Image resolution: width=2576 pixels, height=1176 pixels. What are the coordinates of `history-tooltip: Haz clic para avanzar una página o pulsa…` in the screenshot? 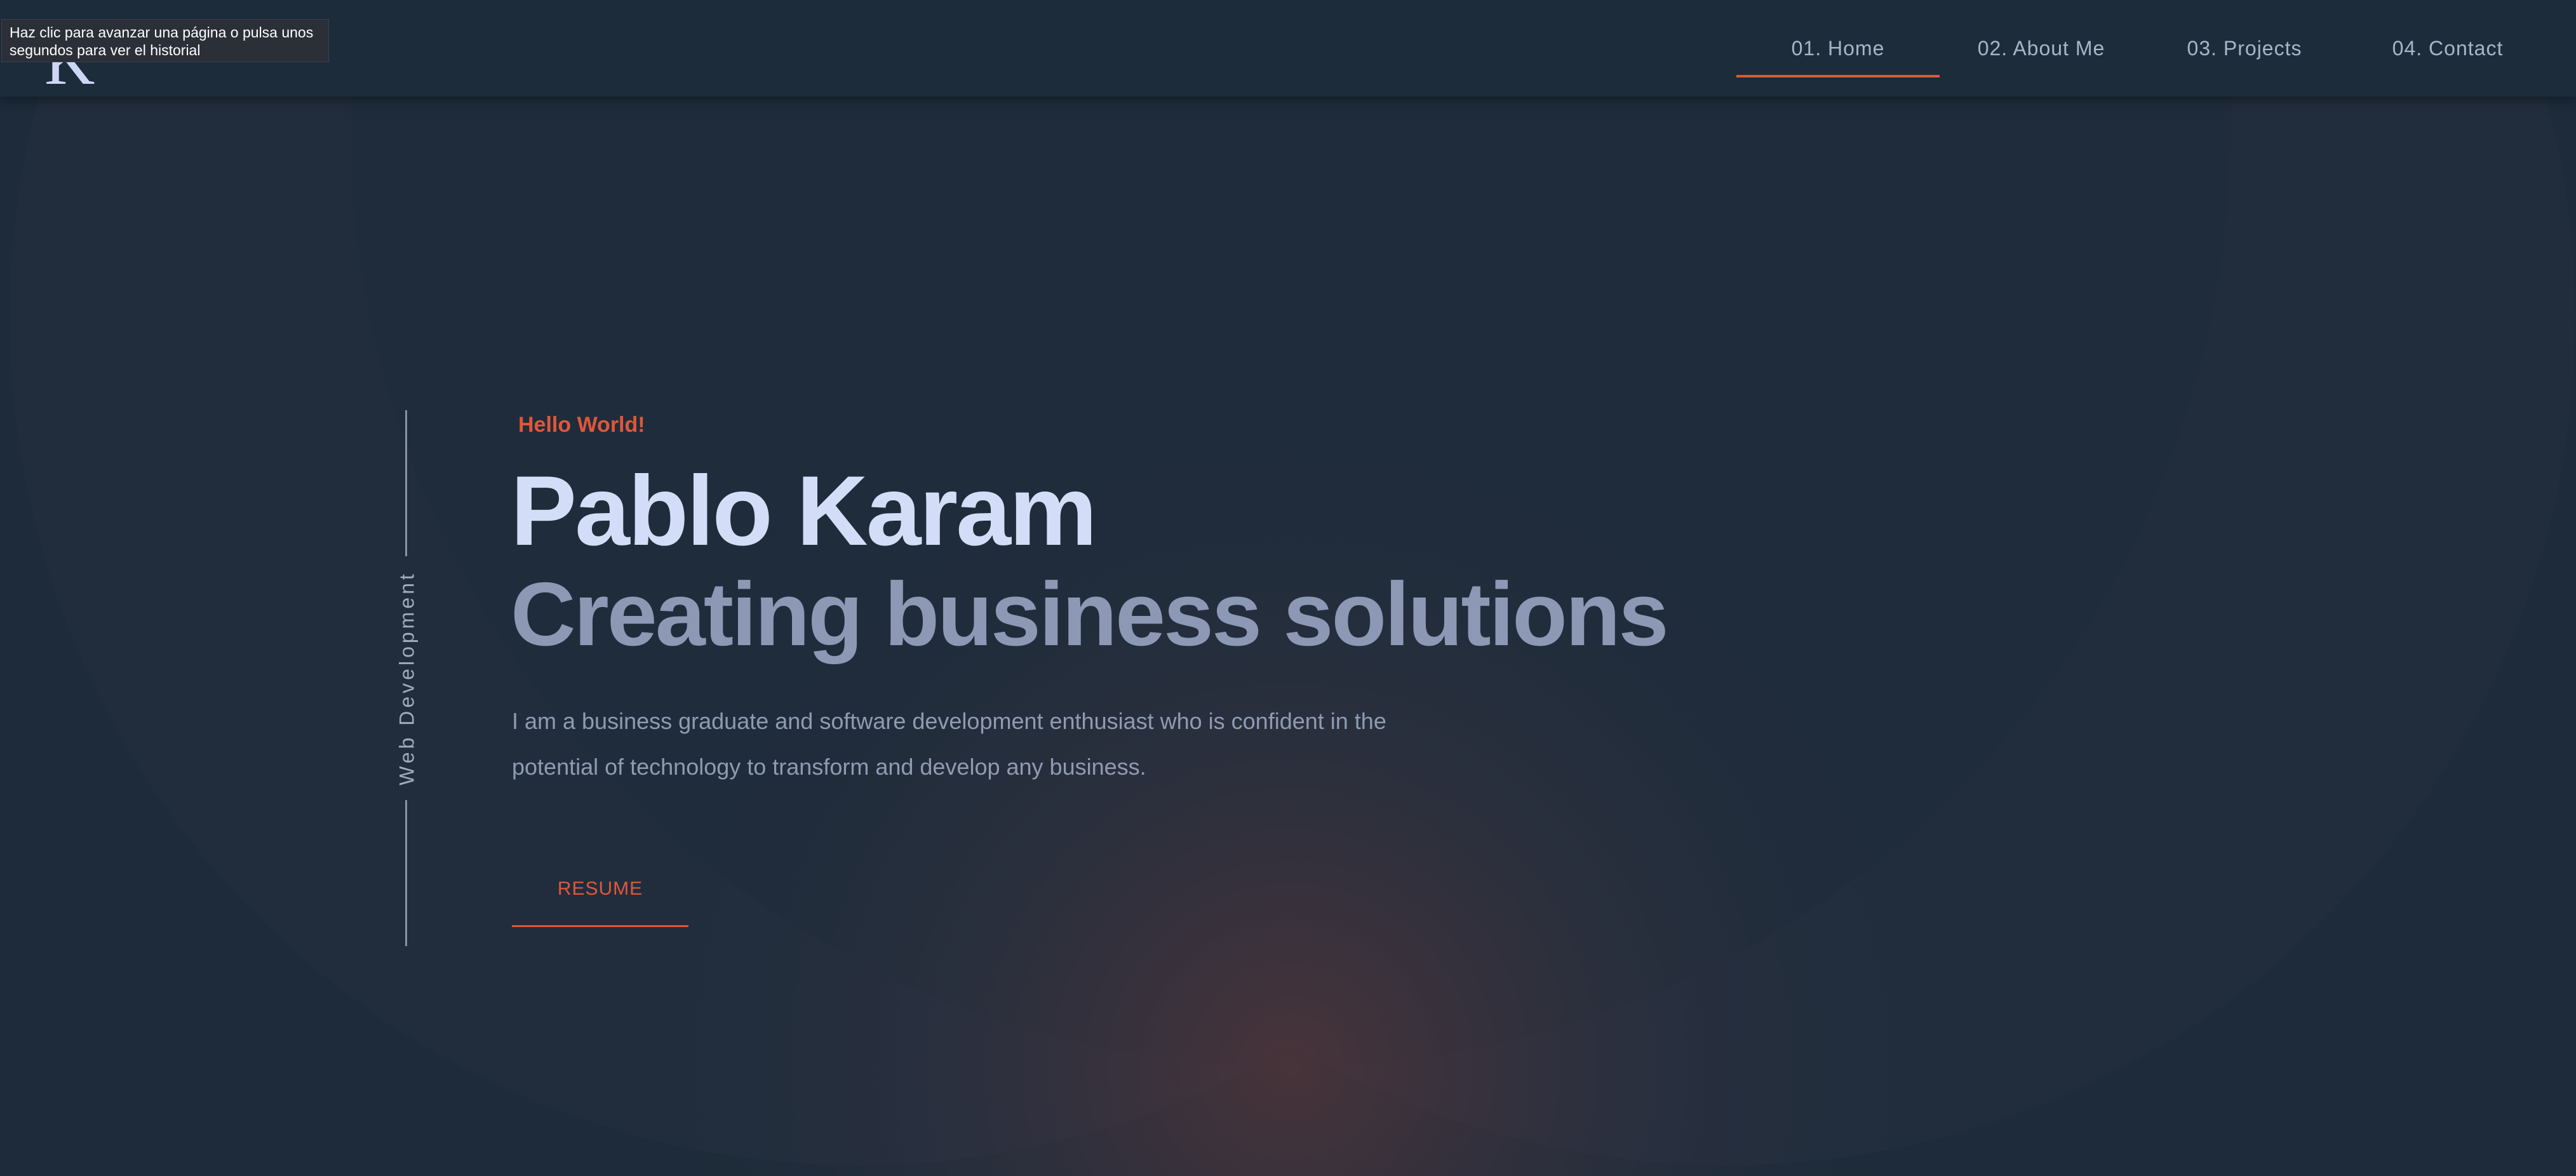 It's located at (165, 40).